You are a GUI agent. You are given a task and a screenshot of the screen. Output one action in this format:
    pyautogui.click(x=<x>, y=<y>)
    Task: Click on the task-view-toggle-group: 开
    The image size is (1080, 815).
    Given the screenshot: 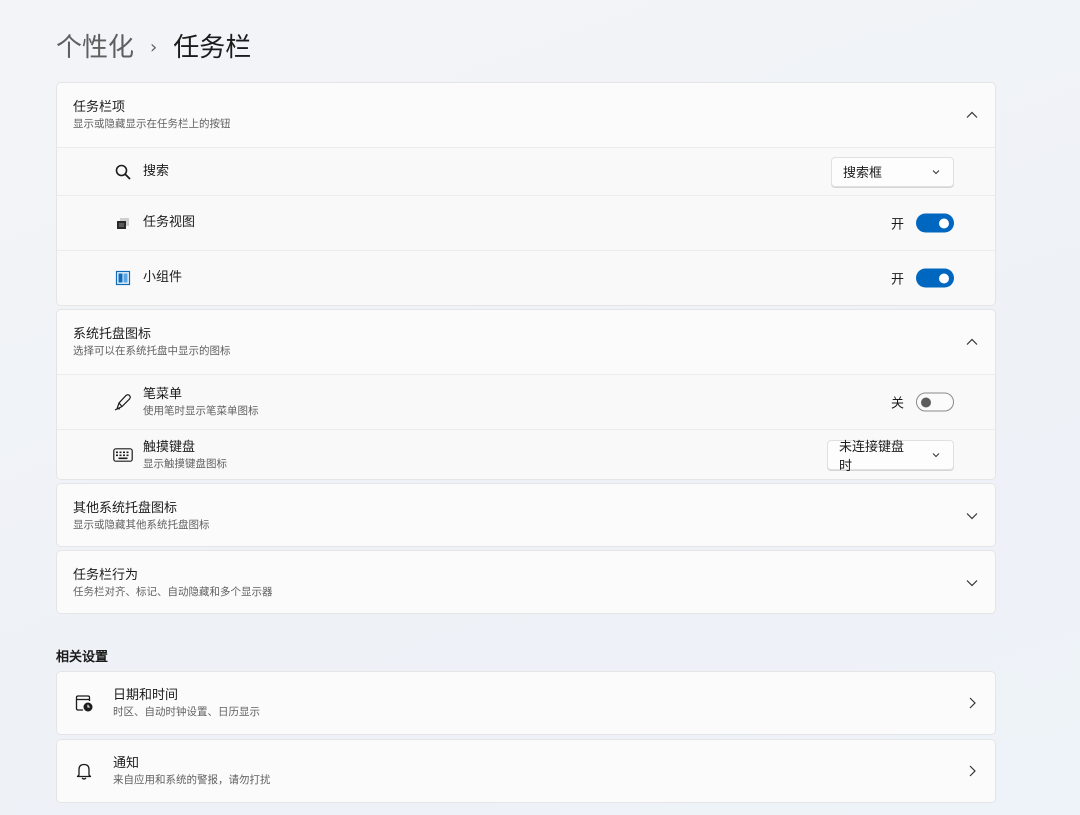 What is the action you would take?
    pyautogui.click(x=922, y=223)
    